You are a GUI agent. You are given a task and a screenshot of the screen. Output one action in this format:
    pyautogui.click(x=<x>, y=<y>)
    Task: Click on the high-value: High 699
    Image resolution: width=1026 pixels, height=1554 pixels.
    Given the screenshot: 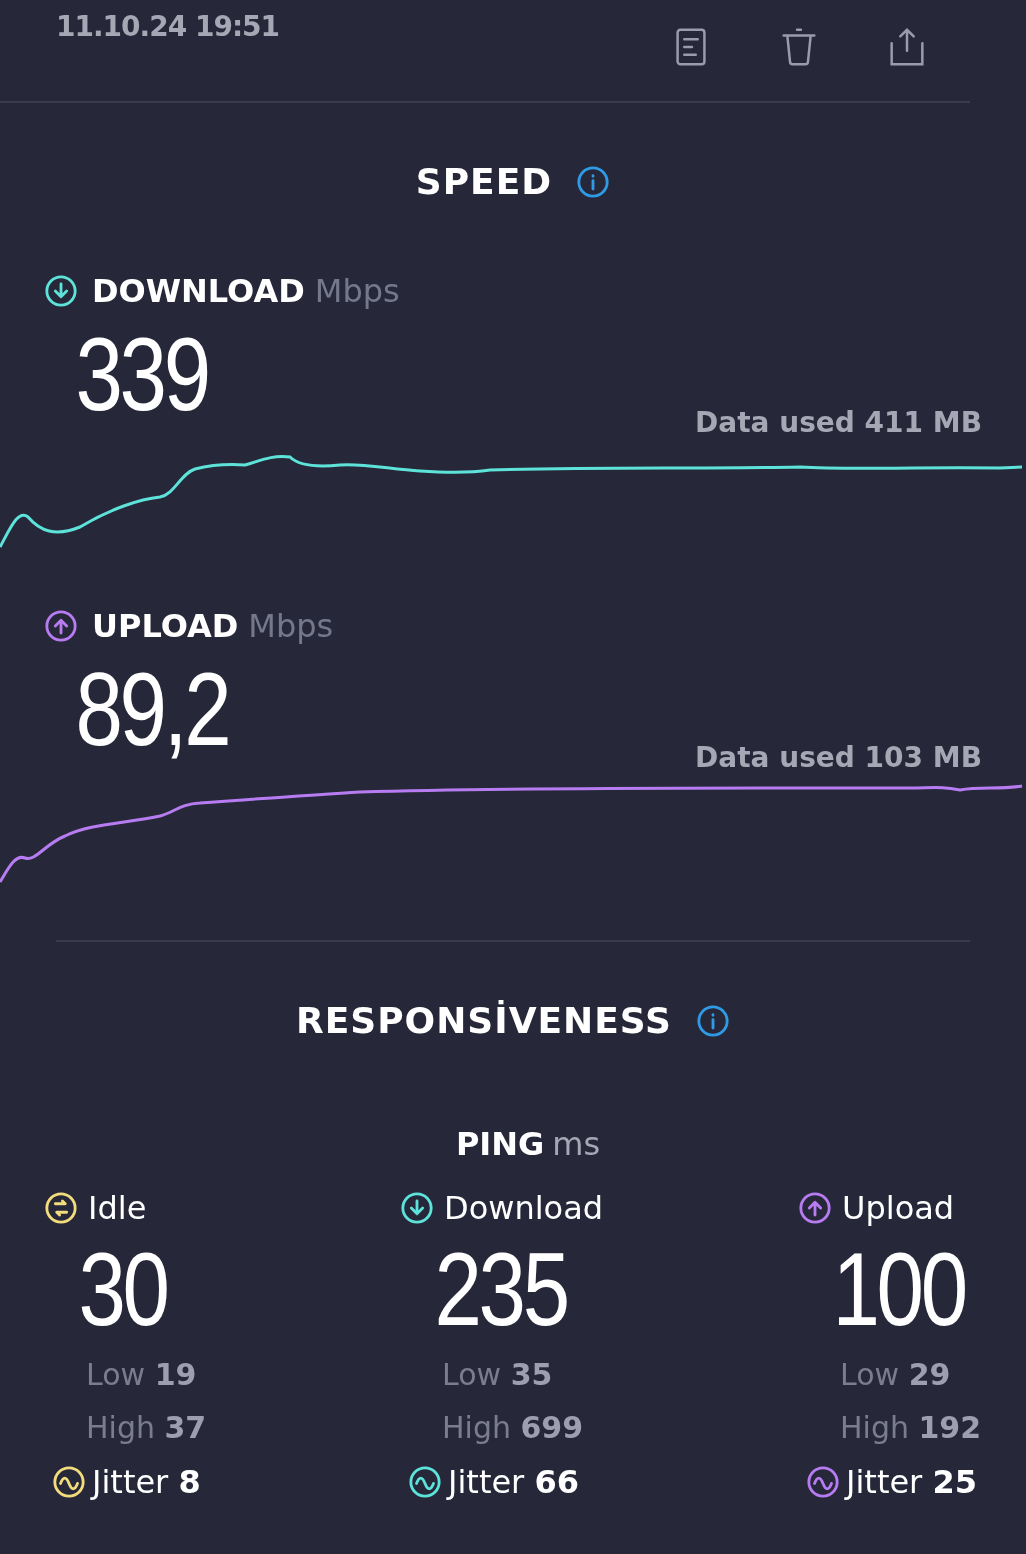 What is the action you would take?
    pyautogui.click(x=512, y=1427)
    